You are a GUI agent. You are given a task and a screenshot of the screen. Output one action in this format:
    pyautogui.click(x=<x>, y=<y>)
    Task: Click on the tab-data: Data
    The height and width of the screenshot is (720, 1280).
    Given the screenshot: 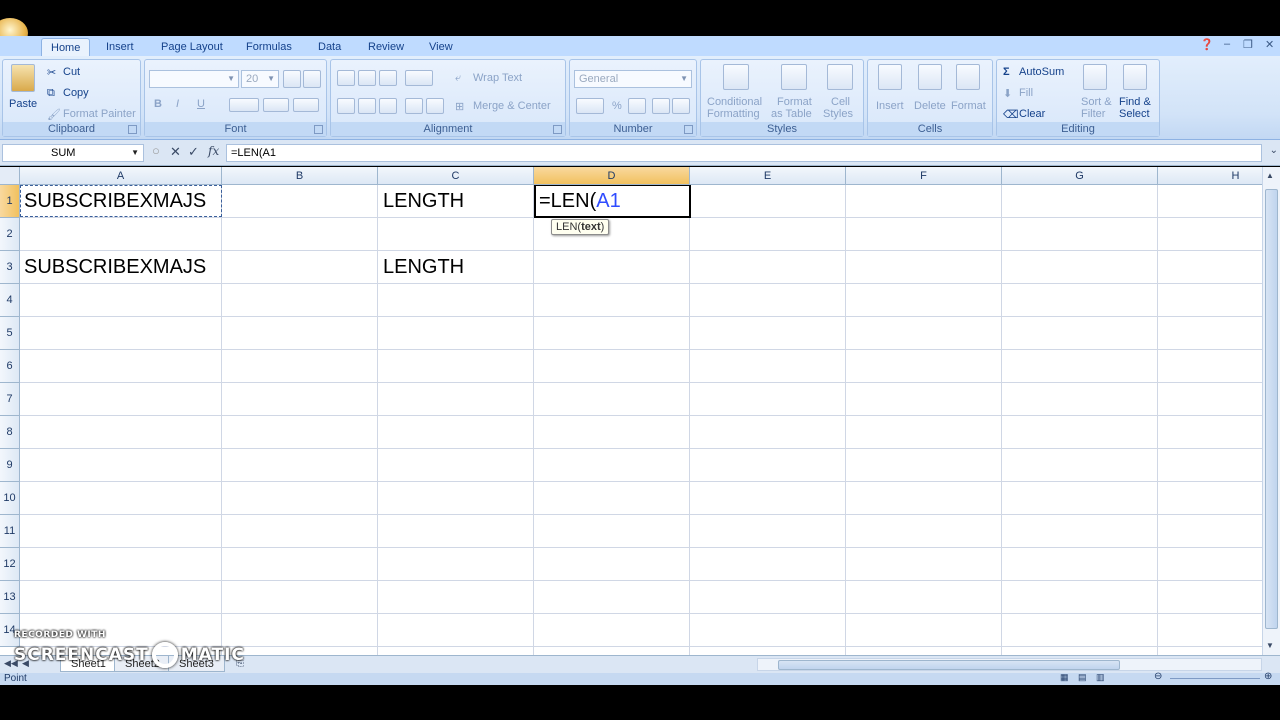 What is the action you would take?
    pyautogui.click(x=329, y=47)
    